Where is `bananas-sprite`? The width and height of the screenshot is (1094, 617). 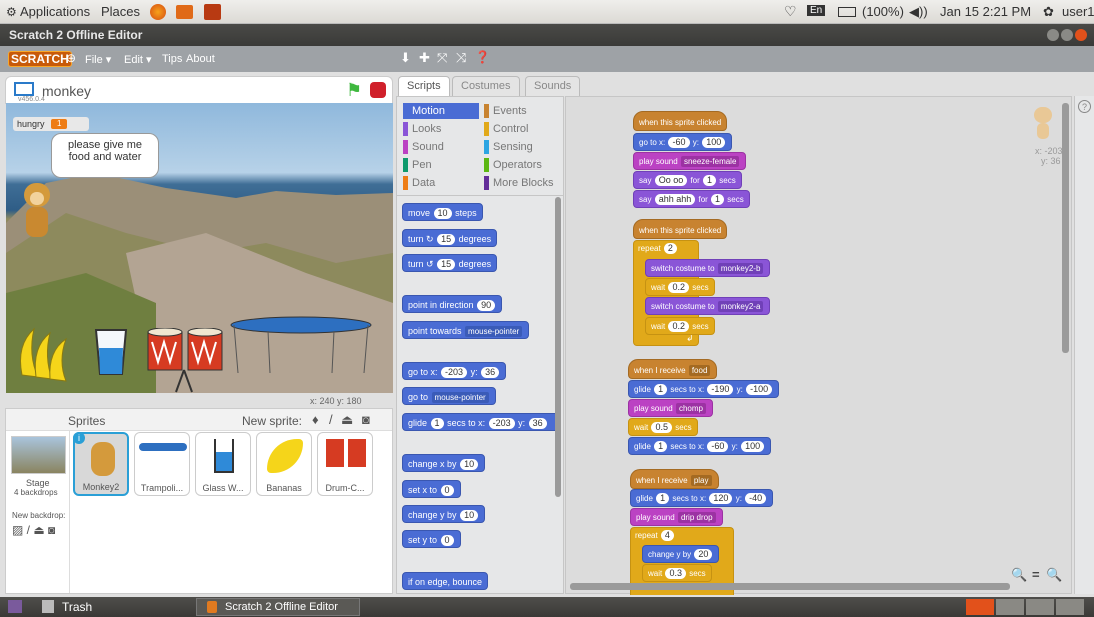
bananas-sprite is located at coordinates (43, 354).